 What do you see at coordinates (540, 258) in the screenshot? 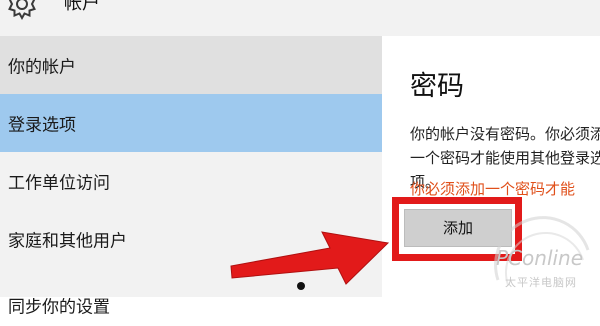
I see `watermark-brand: PConline` at bounding box center [540, 258].